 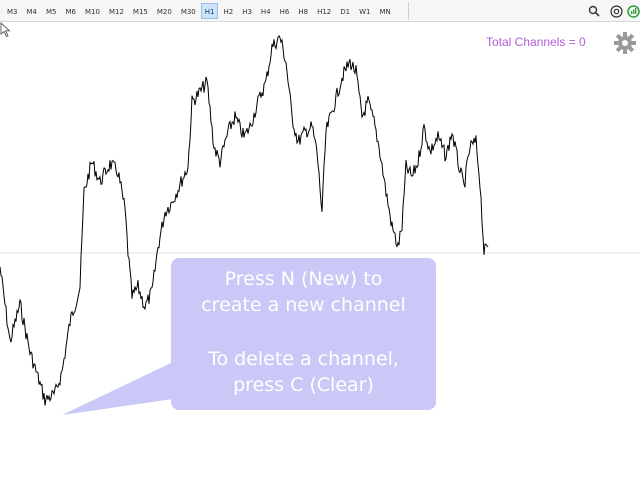 I want to click on tooltip-spacer, so click(x=303, y=332).